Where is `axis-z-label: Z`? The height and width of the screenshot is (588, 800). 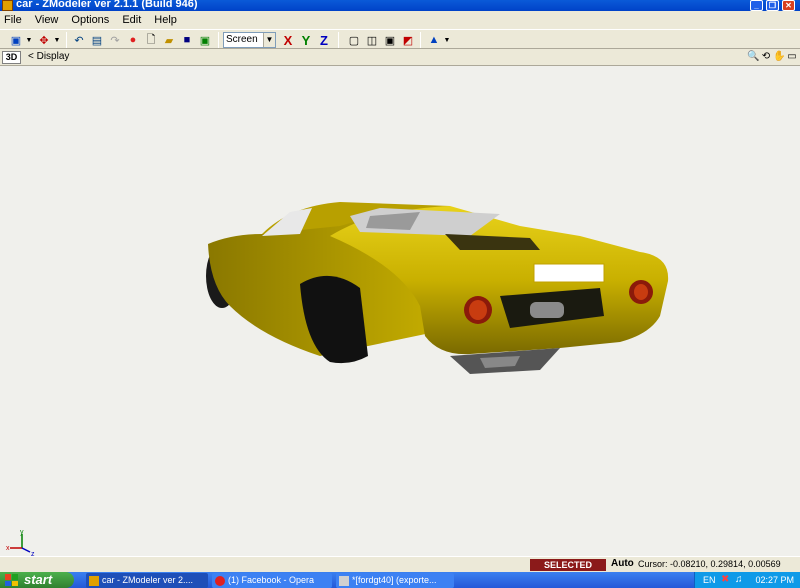 axis-z-label: Z is located at coordinates (324, 40).